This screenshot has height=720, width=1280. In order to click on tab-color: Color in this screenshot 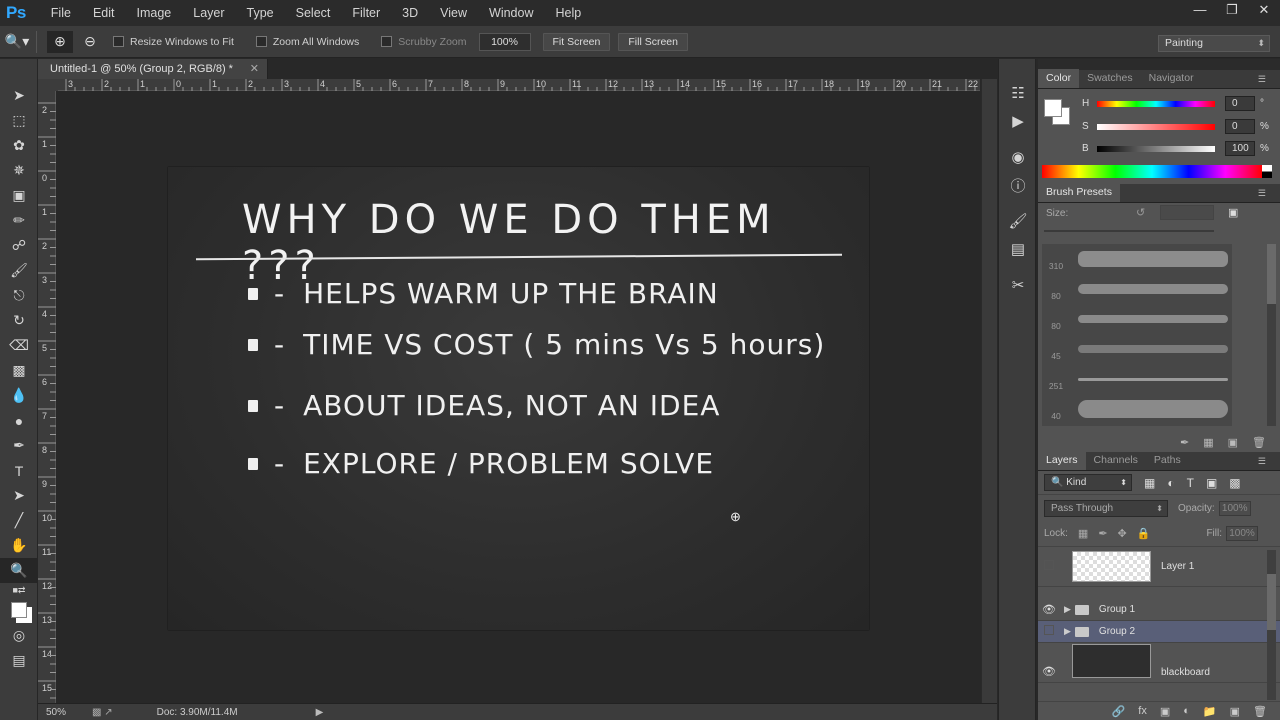, I will do `click(1059, 78)`.